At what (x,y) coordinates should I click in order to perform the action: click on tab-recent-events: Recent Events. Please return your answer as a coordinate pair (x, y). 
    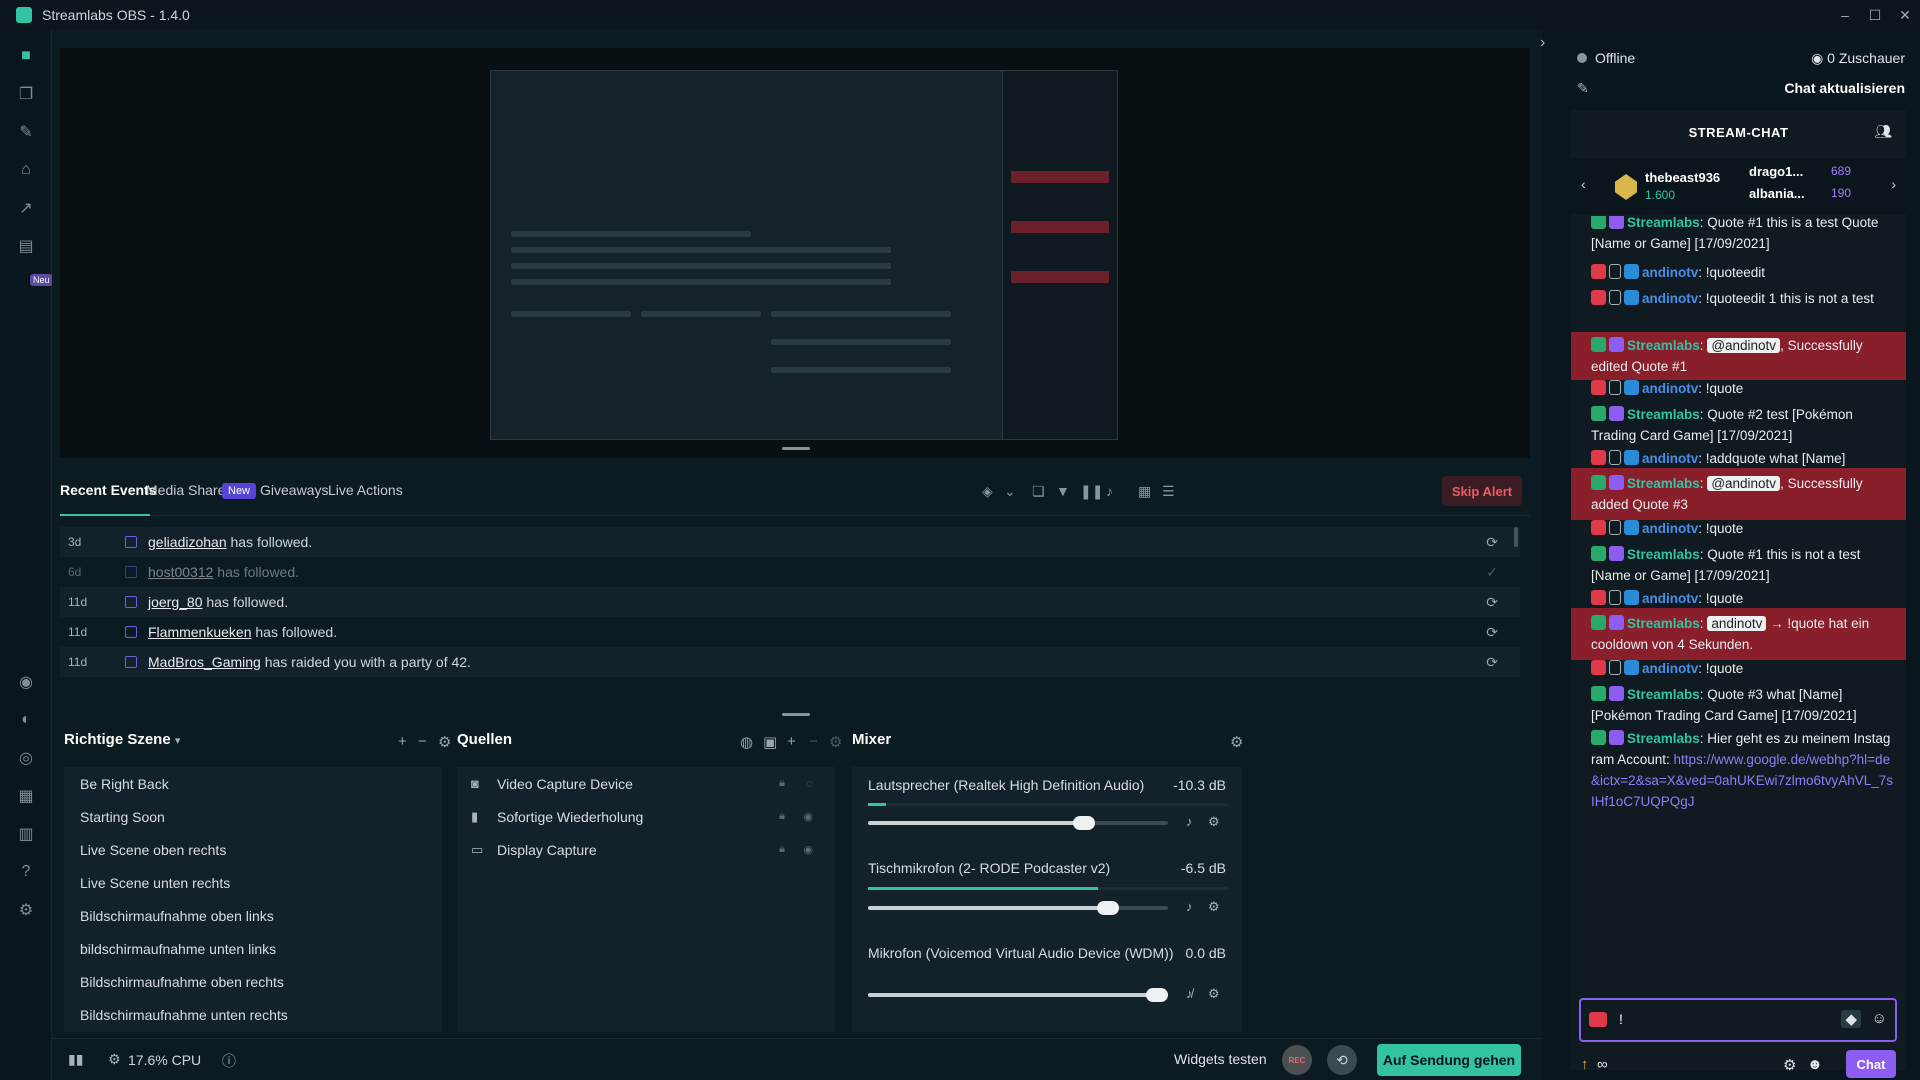
    Looking at the image, I should click on (108, 490).